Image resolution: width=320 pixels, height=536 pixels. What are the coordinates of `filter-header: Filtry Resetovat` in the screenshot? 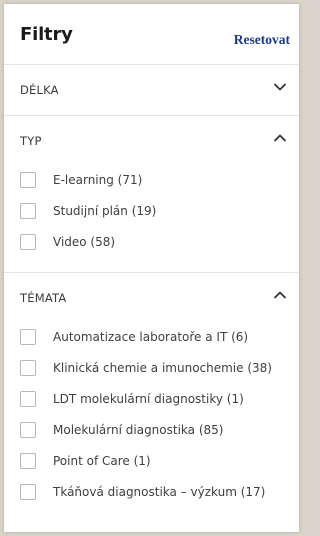 It's located at (151, 34).